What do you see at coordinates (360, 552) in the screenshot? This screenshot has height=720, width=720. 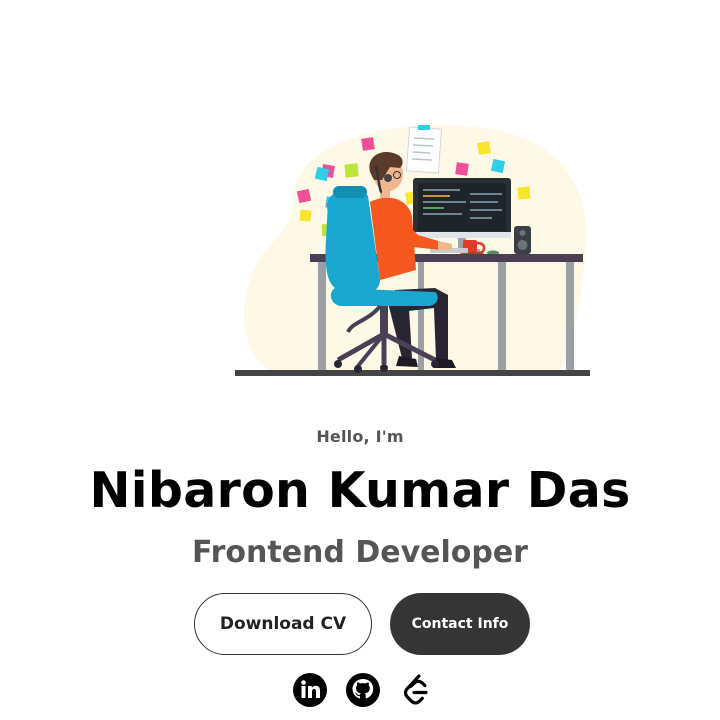 I see `job-title: Frontend Developer` at bounding box center [360, 552].